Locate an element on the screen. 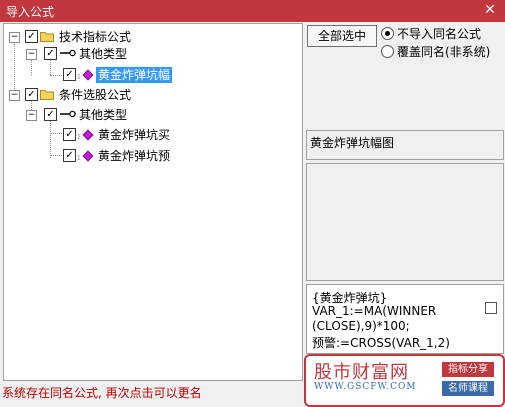 This screenshot has height=407, width=505. watermark-tag-share: 指标分享 is located at coordinates (468, 369).